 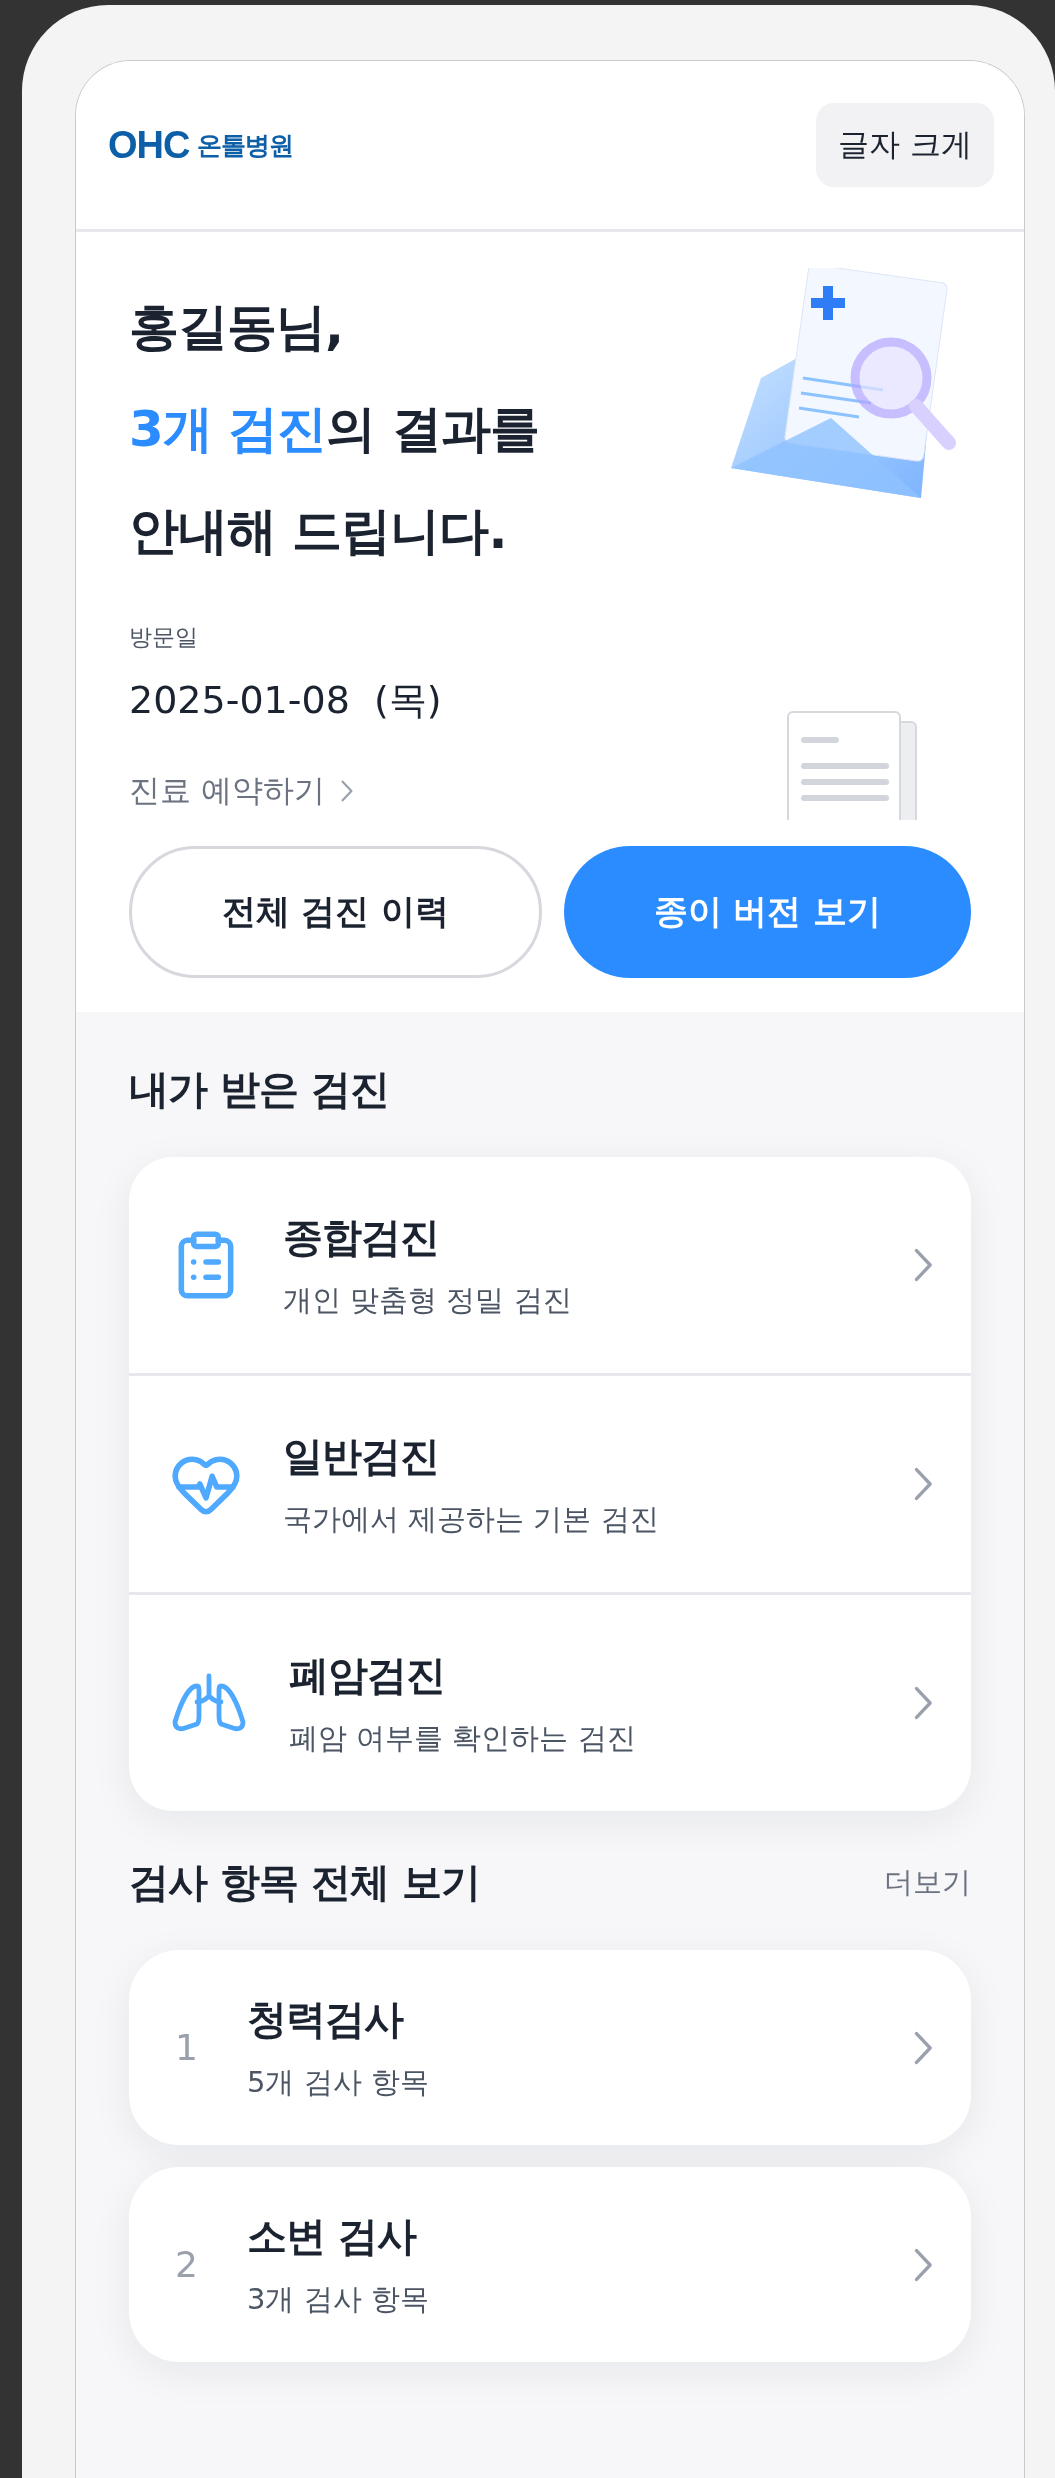 I want to click on test-item-card: 2 소변 검사 3개 검사 항목, so click(x=550, y=2264).